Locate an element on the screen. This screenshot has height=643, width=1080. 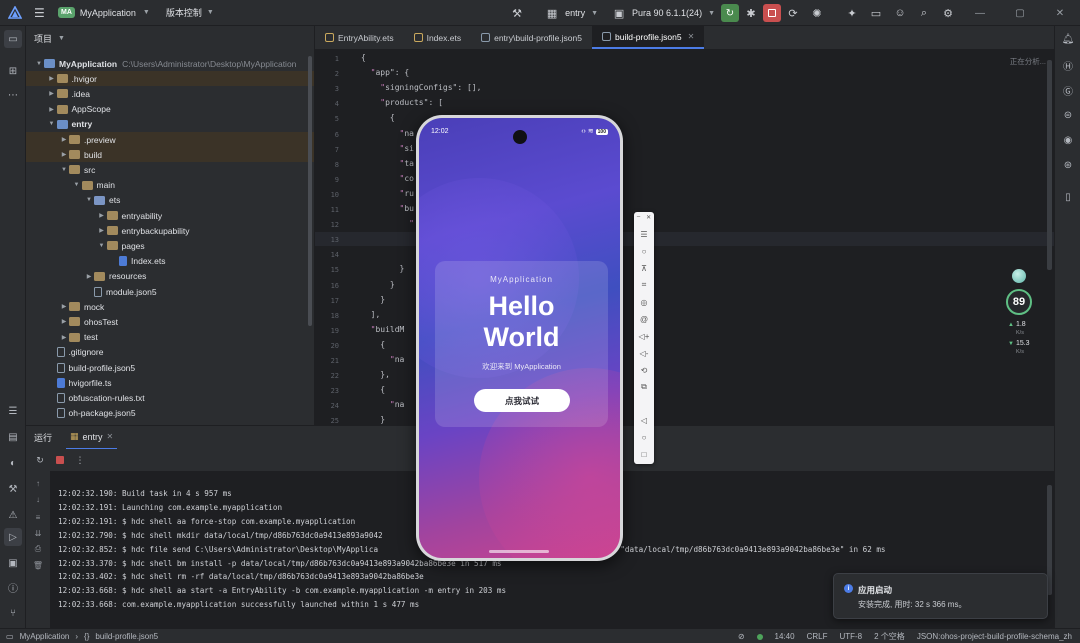
project-switcher: MA MyApplication ▼ is located at coordinates (104, 12).